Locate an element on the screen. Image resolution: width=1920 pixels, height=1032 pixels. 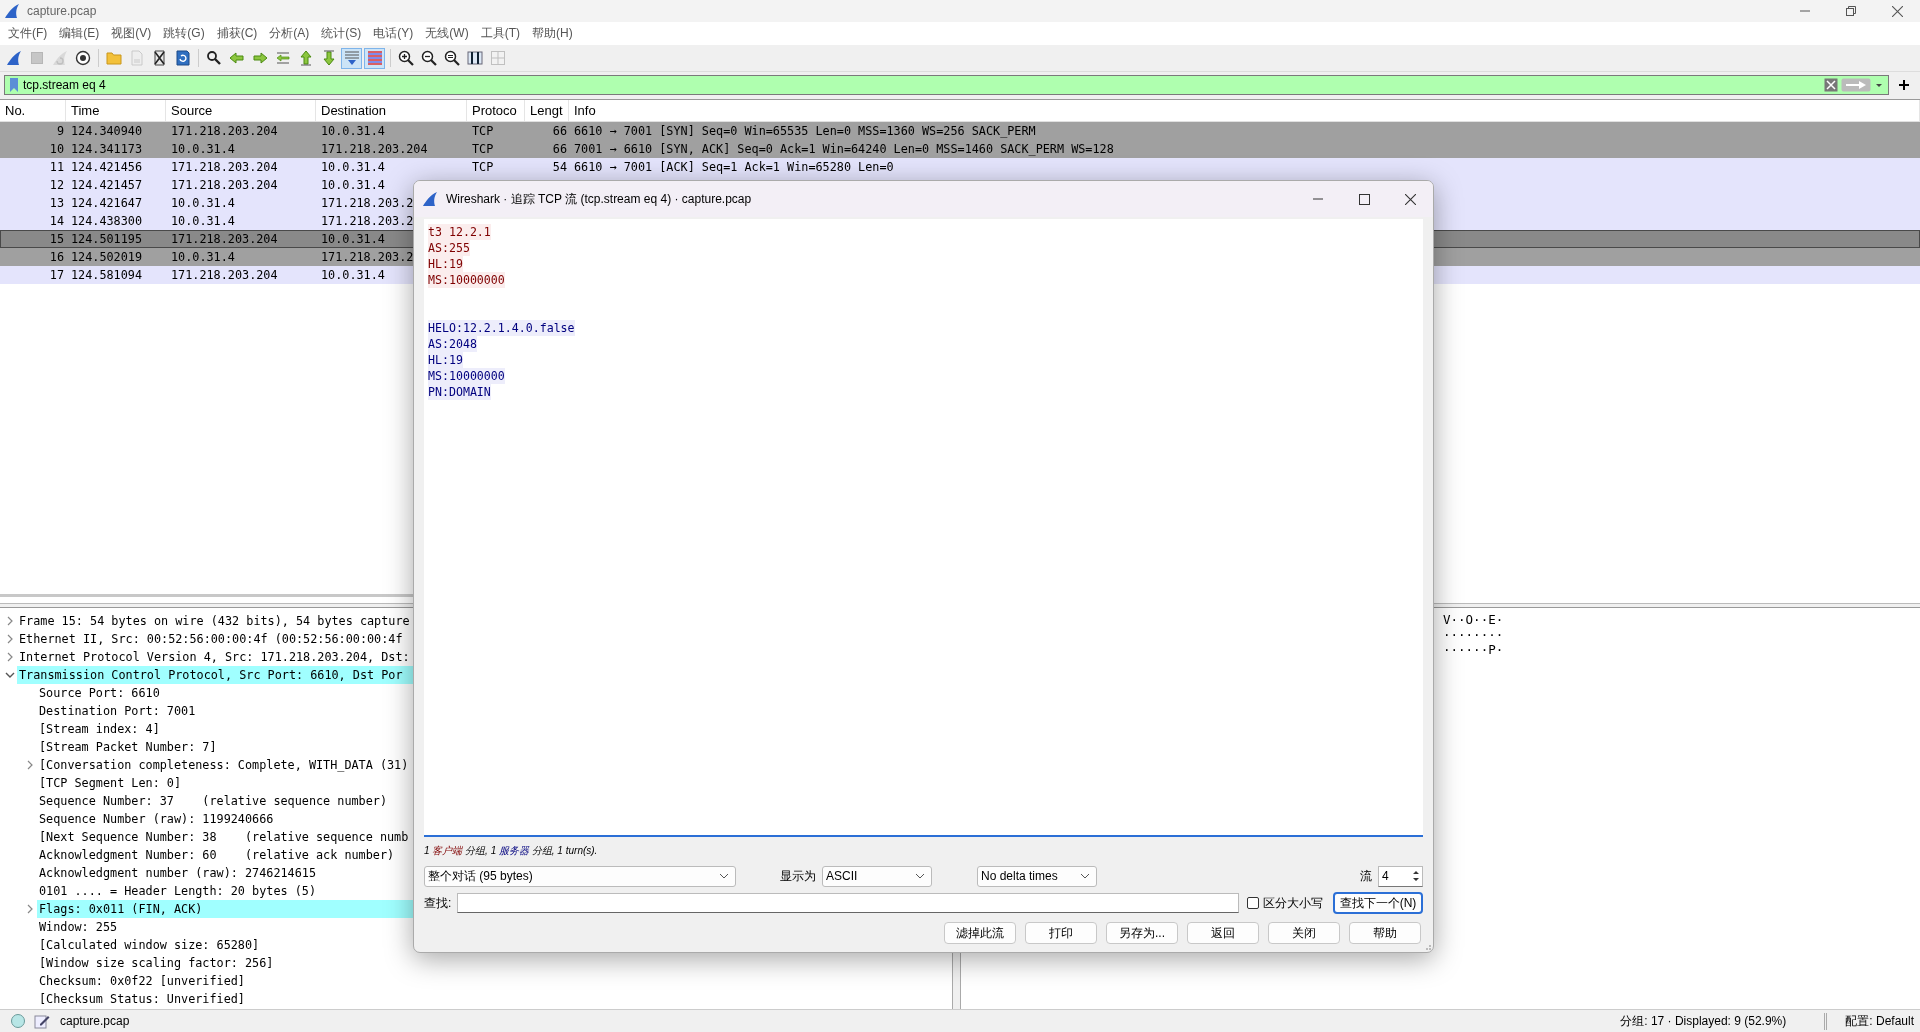
table-cell-text: 124.421456 is located at coordinates (107, 167).